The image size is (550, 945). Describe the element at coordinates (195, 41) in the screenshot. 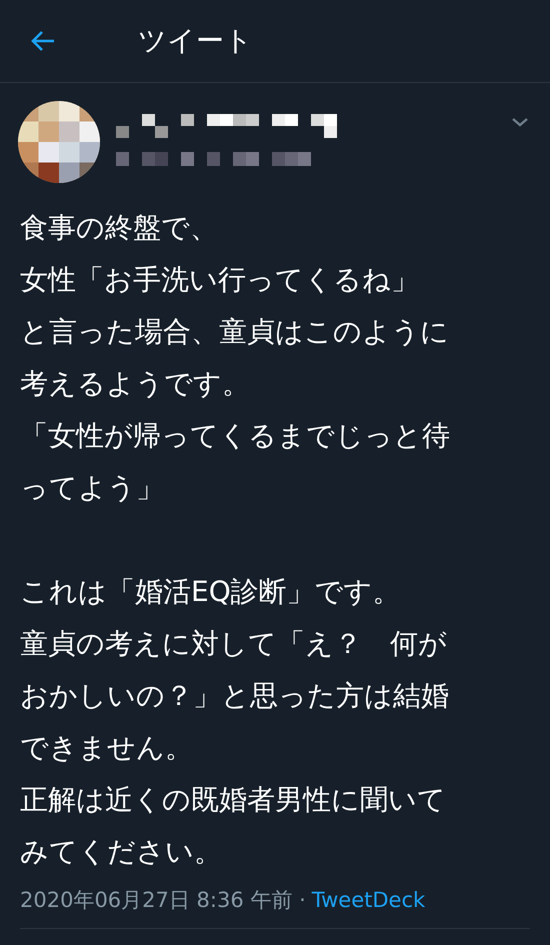

I see `page-title: ツイート` at that location.